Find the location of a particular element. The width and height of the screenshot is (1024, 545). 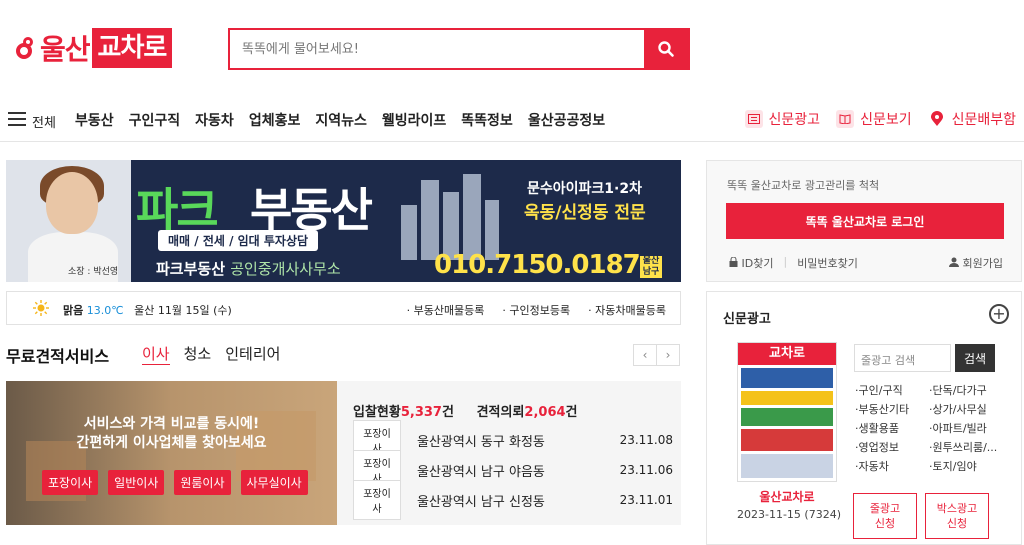

search-bar is located at coordinates (459, 49).